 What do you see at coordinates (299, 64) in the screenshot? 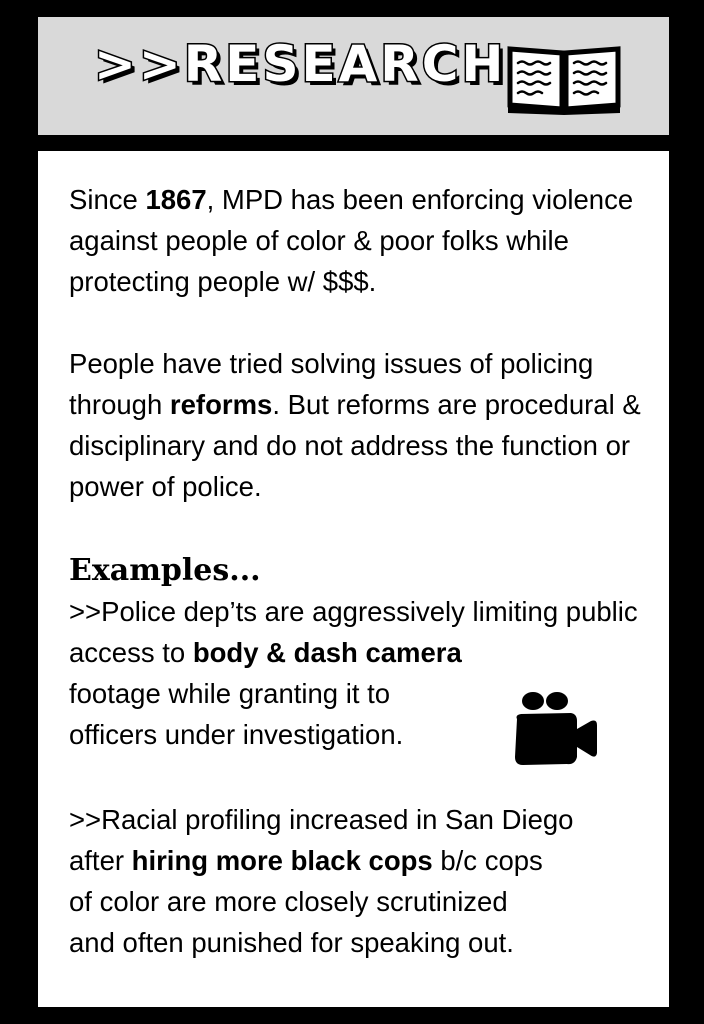
I see `page-title: >>RESEARCH` at bounding box center [299, 64].